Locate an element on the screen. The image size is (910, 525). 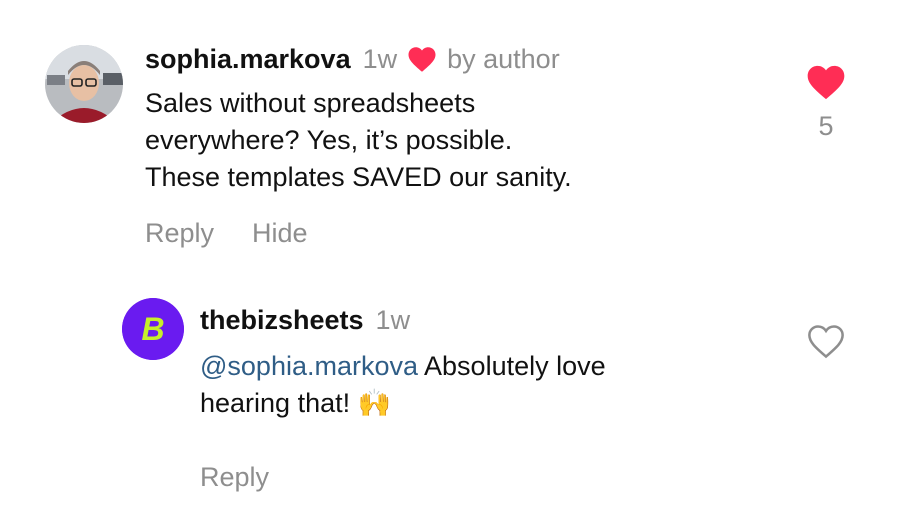
comment-text-line: These templates SAVED our sanity. is located at coordinates (358, 177).